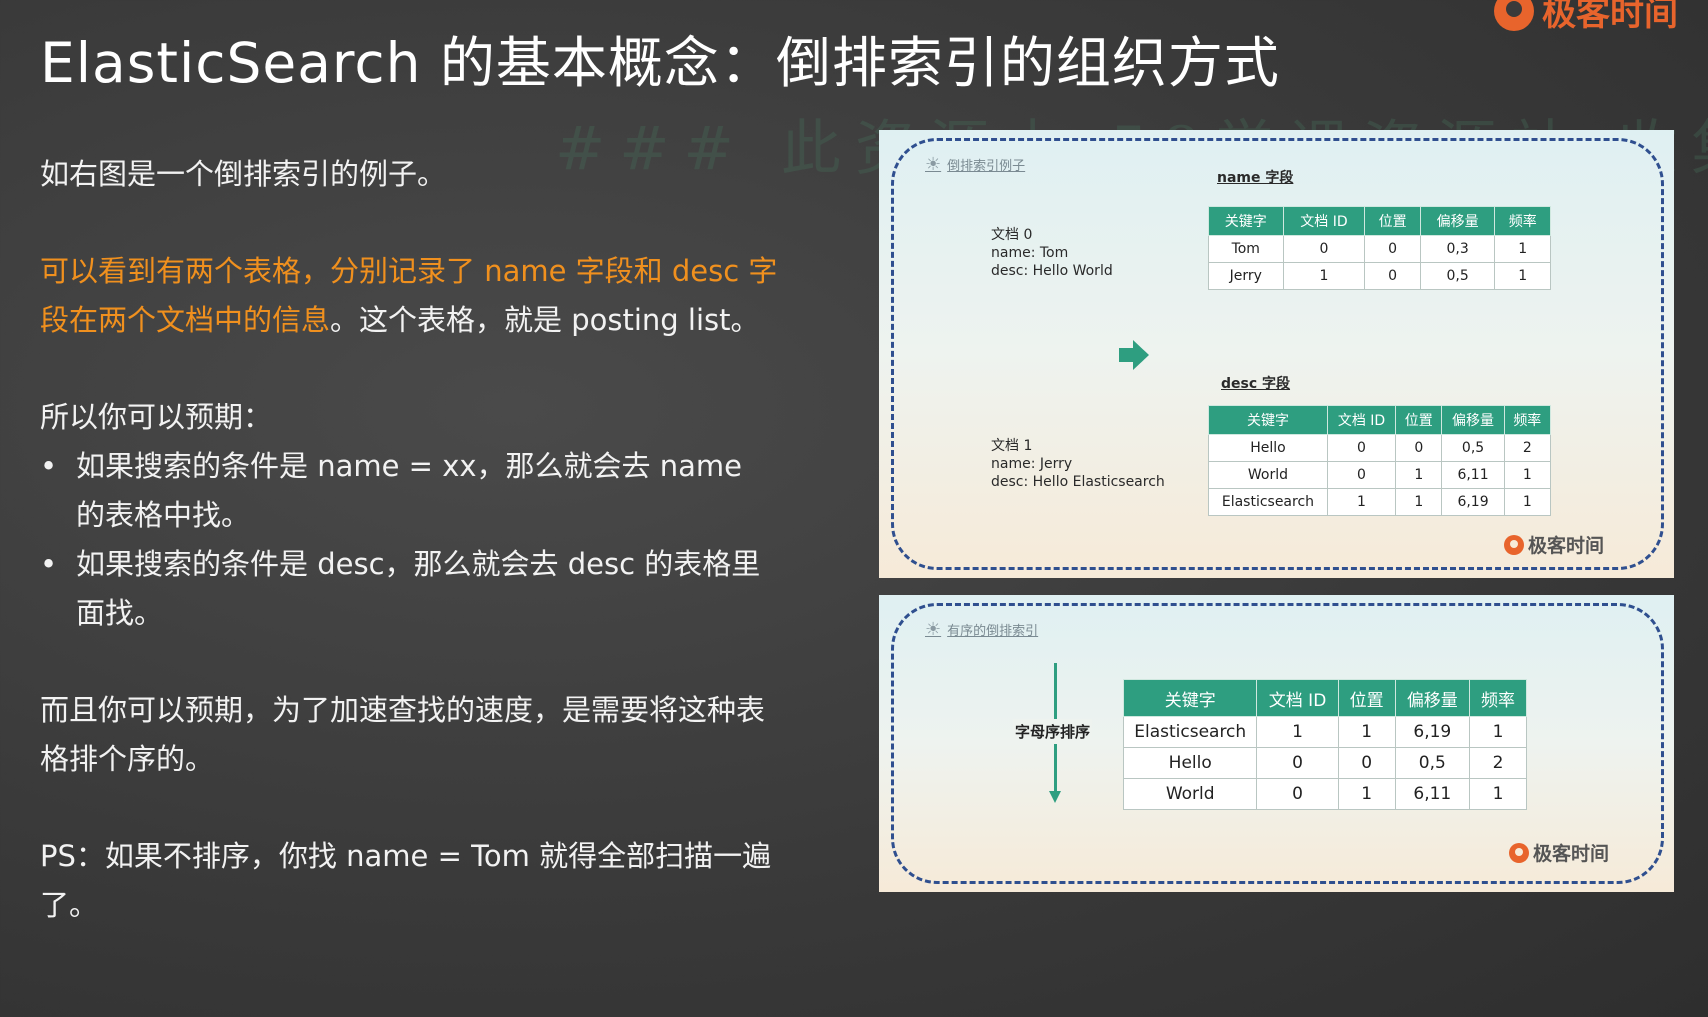  Describe the element at coordinates (1053, 731) in the screenshot. I see `sort-label: 字母序排序` at that location.